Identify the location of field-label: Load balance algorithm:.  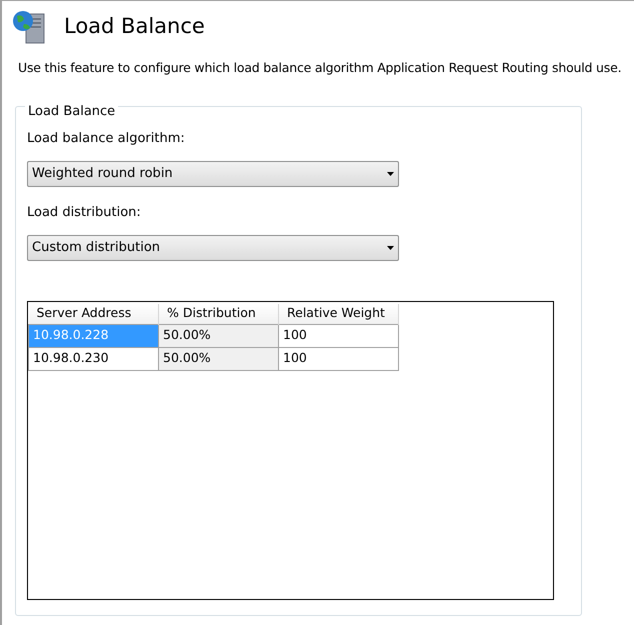
(106, 139).